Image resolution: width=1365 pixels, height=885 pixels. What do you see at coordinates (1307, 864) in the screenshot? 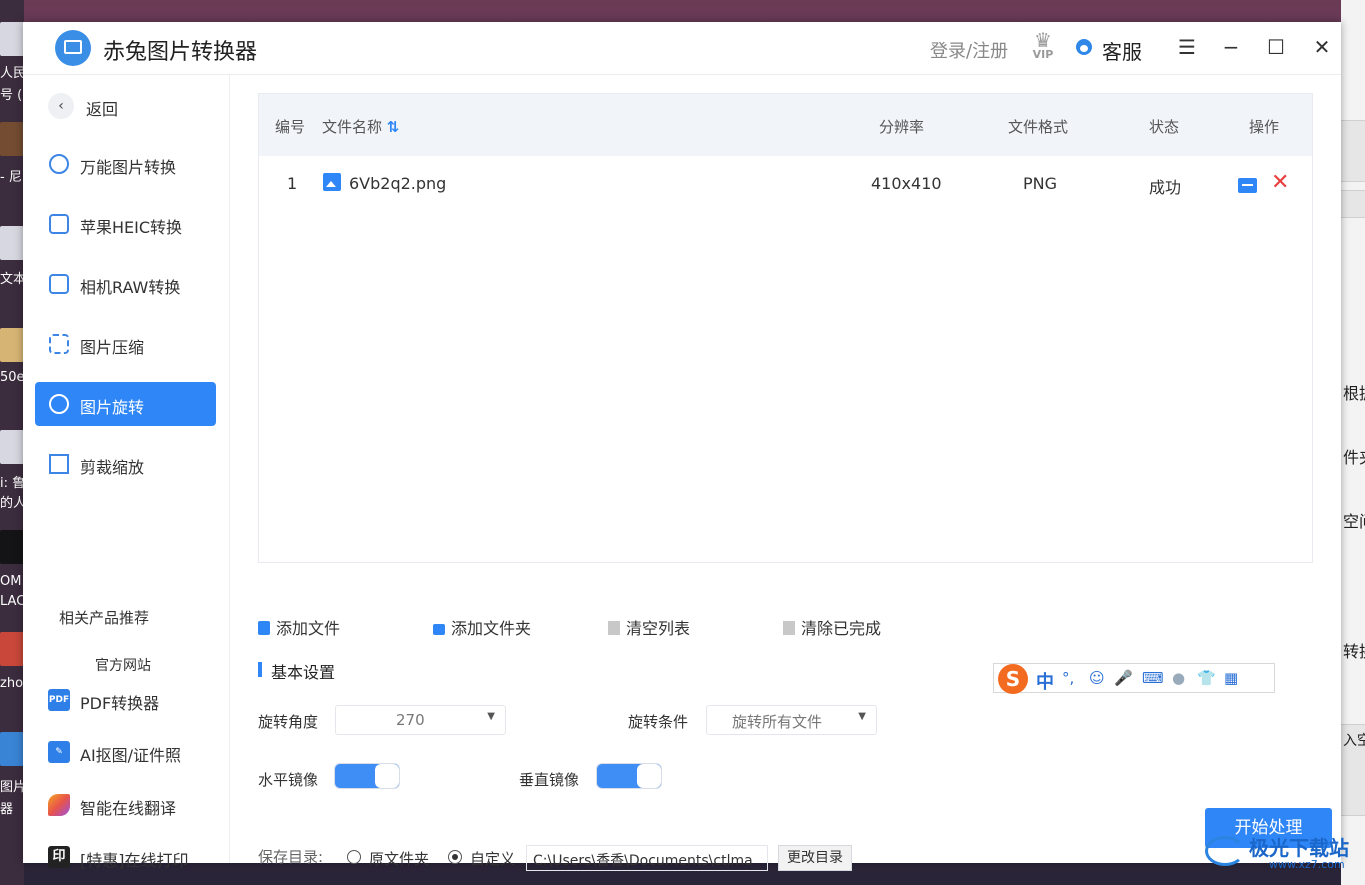
I see `watermark-url: www.xz7.com` at bounding box center [1307, 864].